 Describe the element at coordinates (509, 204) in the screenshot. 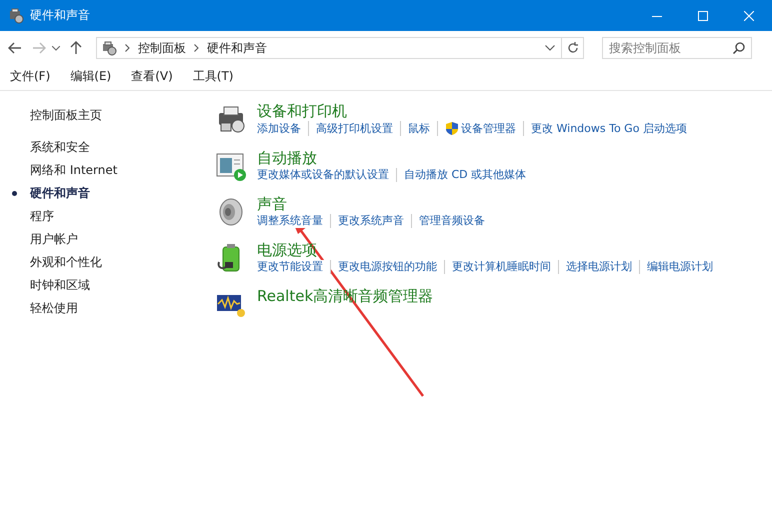

I see `category-title: 声音` at that location.